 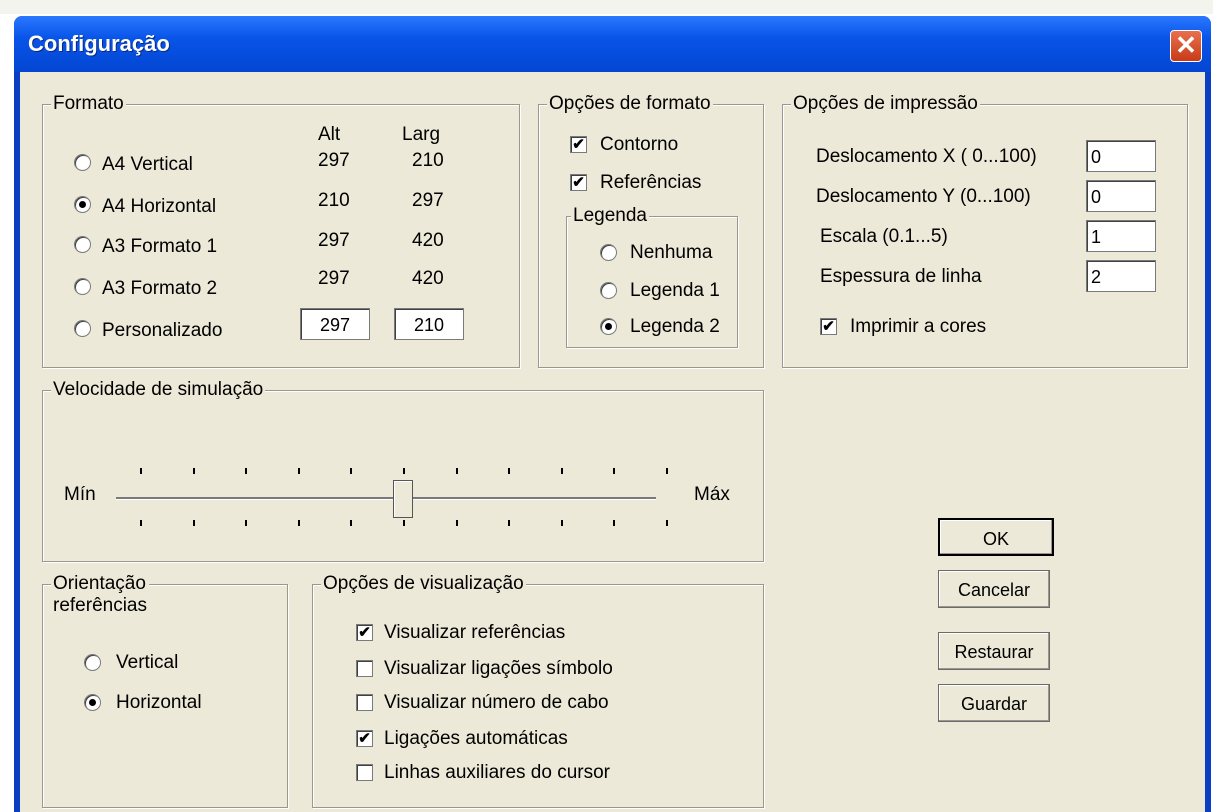 What do you see at coordinates (630, 104) in the screenshot?
I see `opcoes-formato-group-label: Opções de formato` at bounding box center [630, 104].